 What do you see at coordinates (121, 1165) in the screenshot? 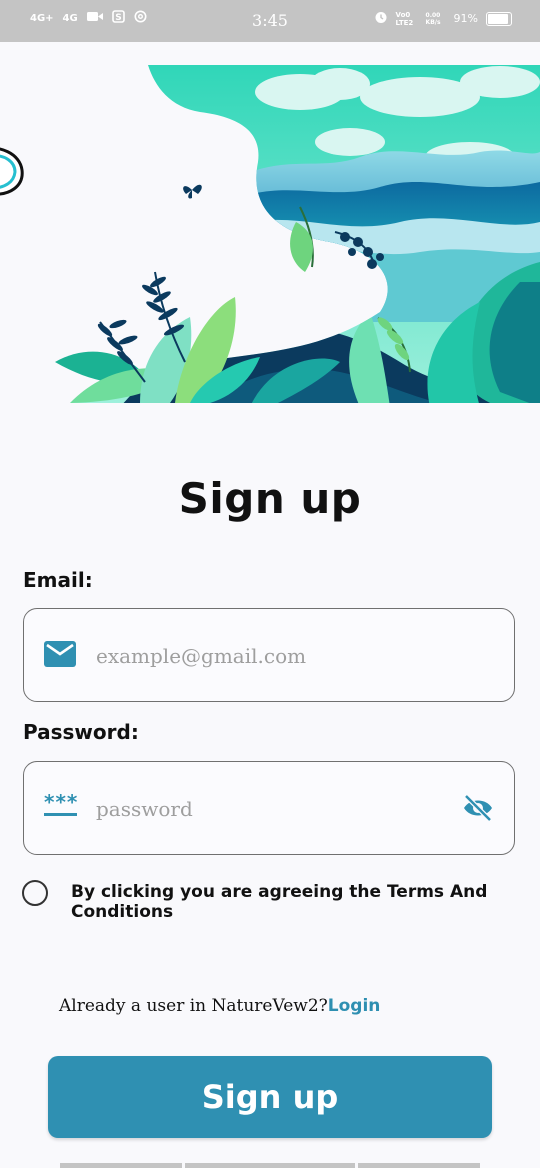
I see `nav-hint-left` at bounding box center [121, 1165].